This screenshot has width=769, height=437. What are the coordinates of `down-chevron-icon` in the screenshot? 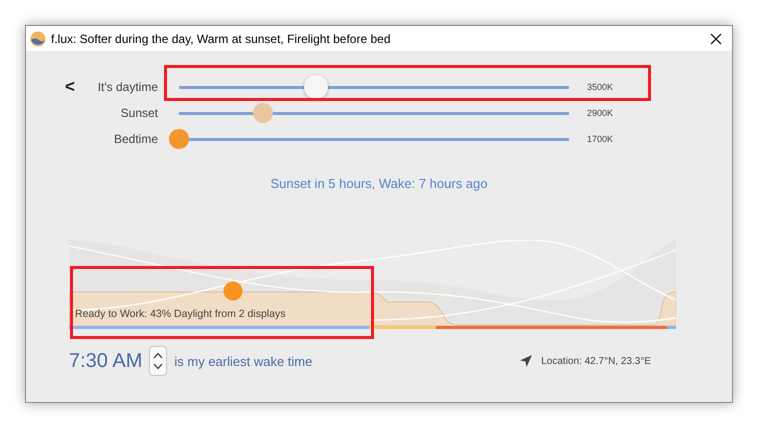 It's located at (158, 366).